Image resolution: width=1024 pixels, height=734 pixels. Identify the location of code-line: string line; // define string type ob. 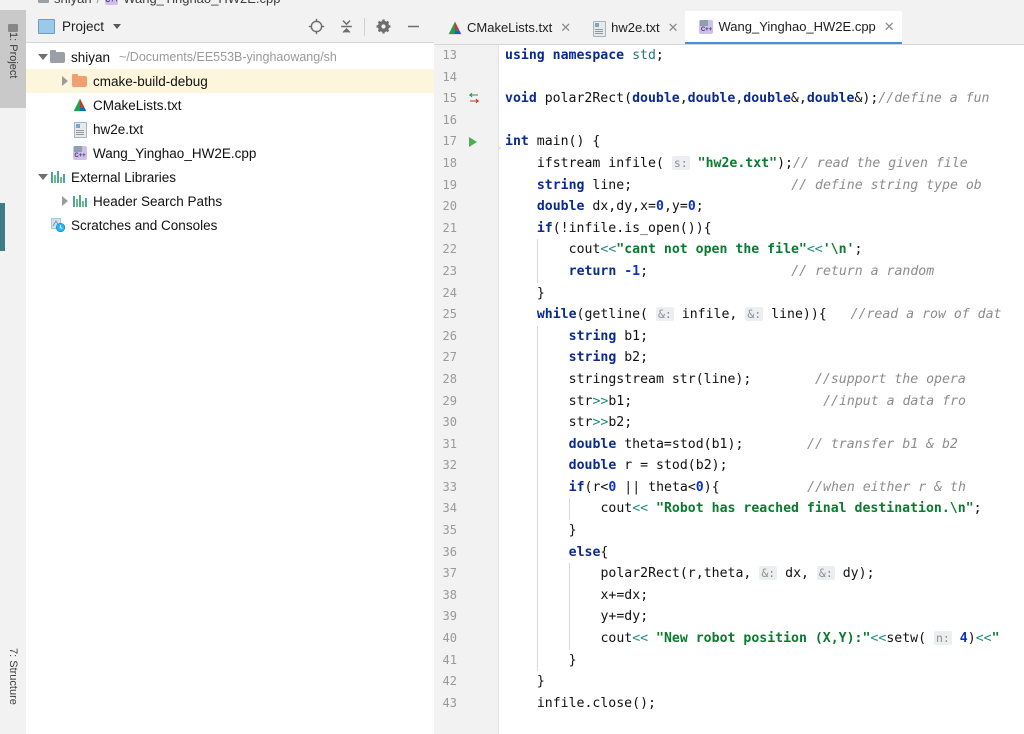
(761, 186).